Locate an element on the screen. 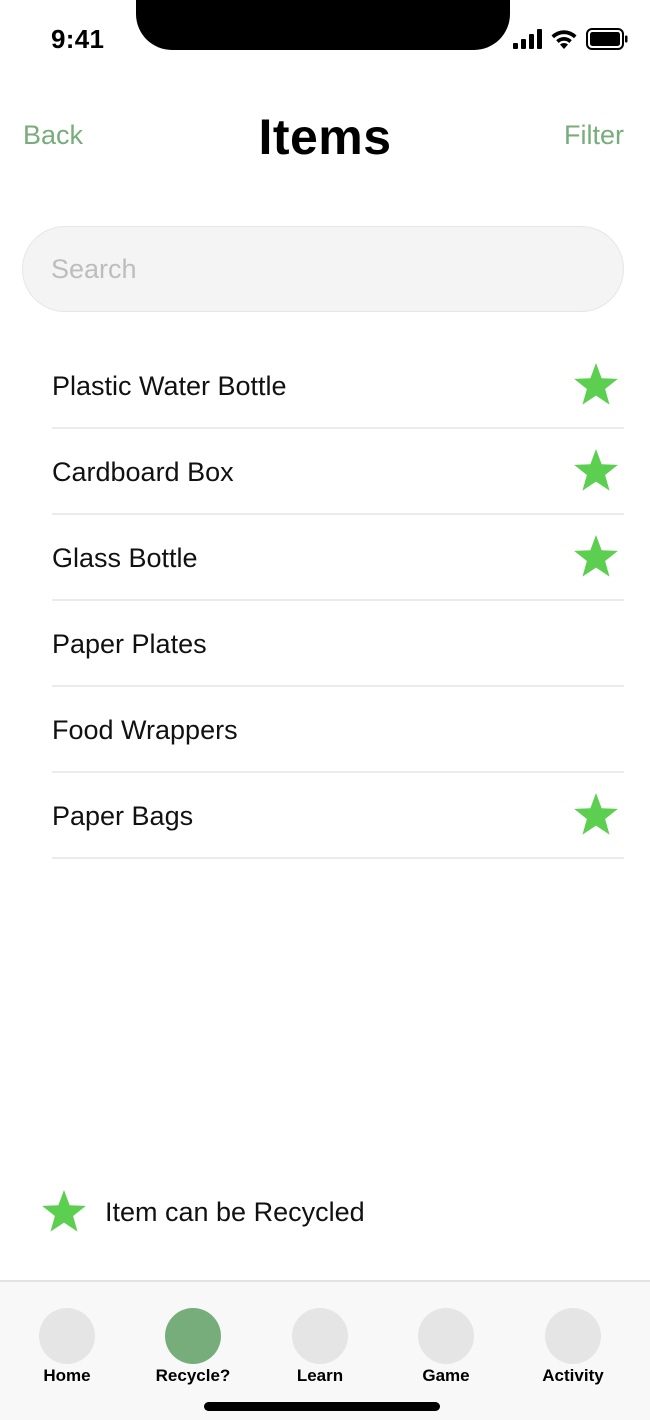 This screenshot has height=1420, width=650. filter-button: Filter is located at coordinates (594, 135).